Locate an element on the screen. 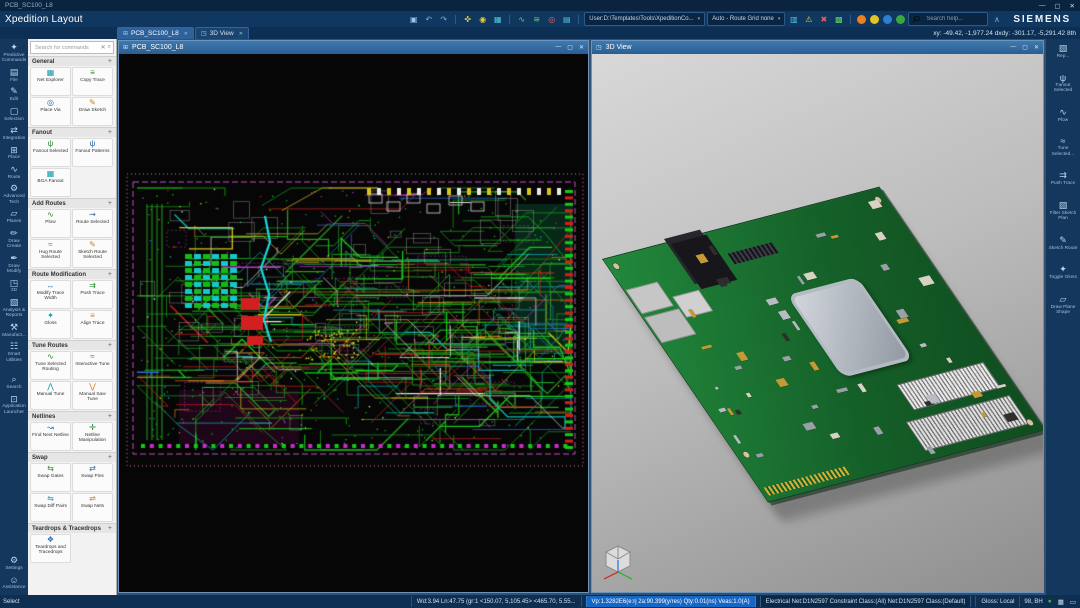 The width and height of the screenshot is (1080, 608). sidebar-item-search: ⌕ Search is located at coordinates (14, 382).